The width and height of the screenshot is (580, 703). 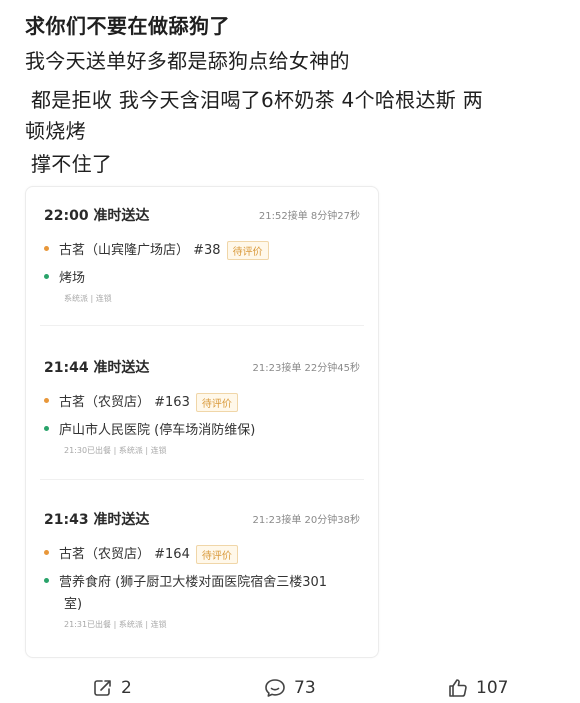 I want to click on share-count: 2, so click(x=126, y=688).